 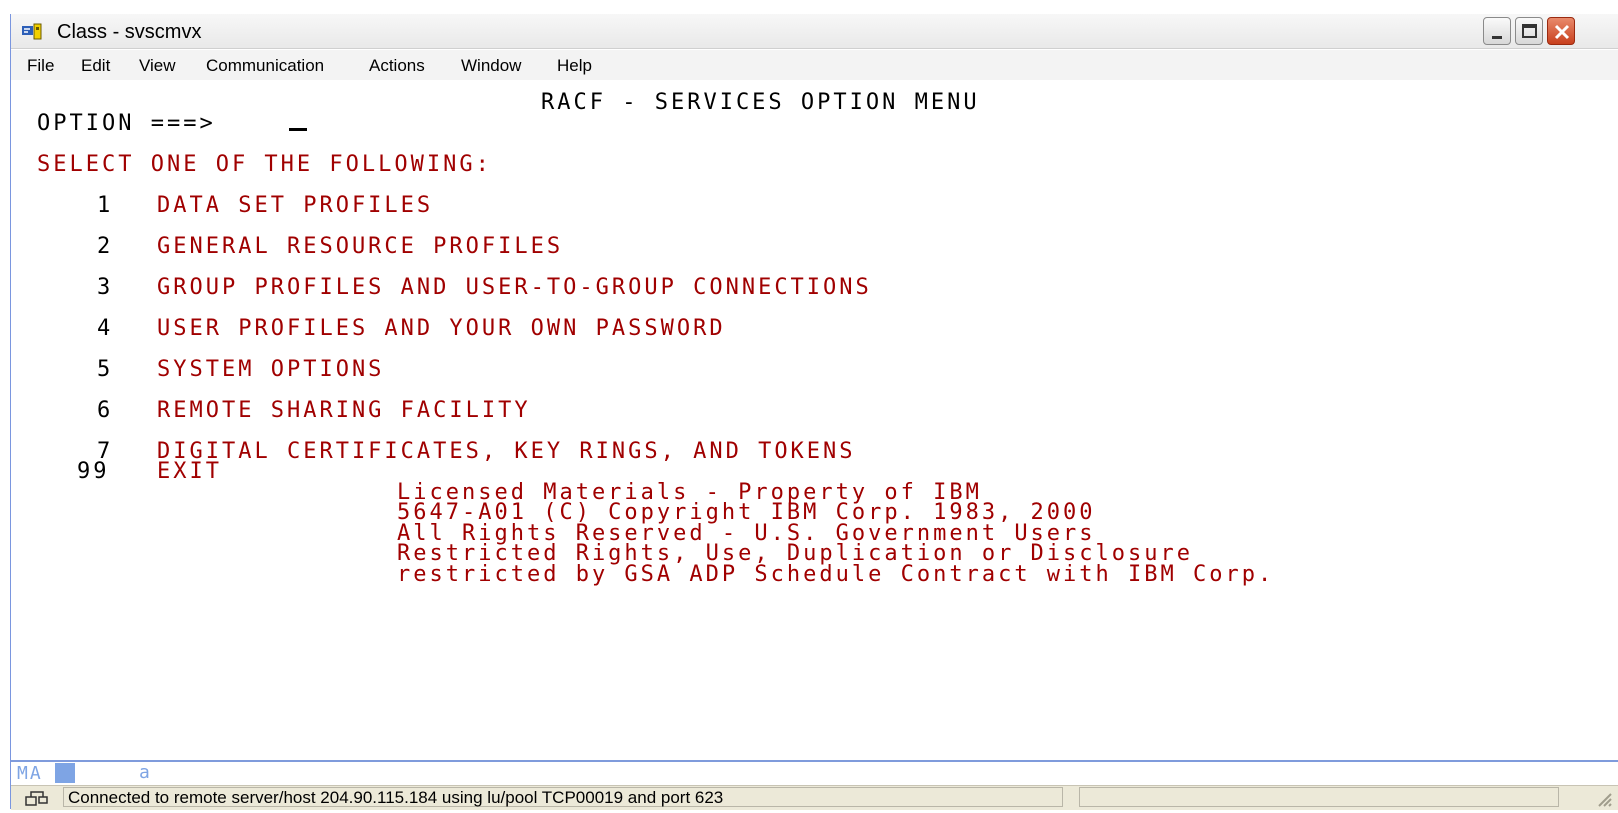 I want to click on menu-window: Window, so click(x=491, y=66).